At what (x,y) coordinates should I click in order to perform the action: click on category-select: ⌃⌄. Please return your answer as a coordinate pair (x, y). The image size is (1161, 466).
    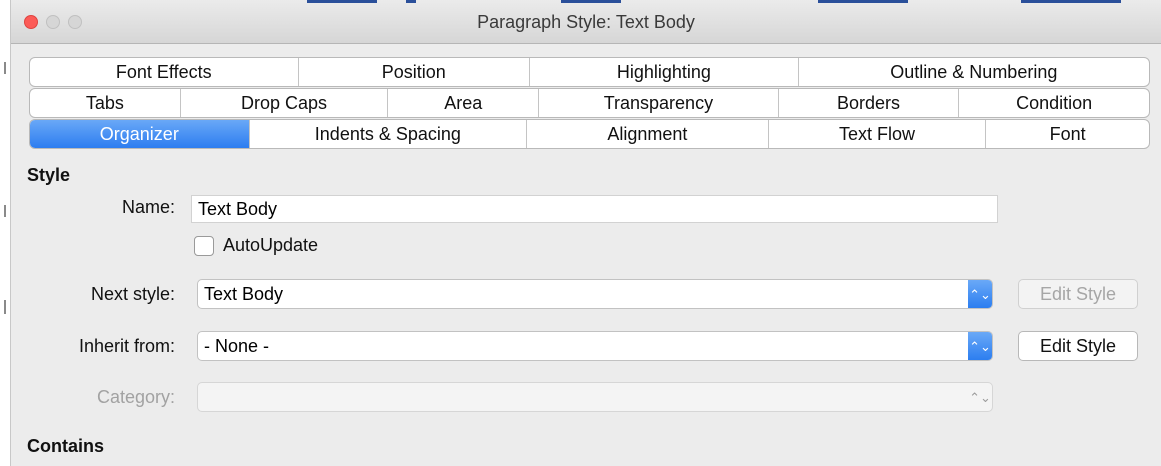
    Looking at the image, I should click on (595, 397).